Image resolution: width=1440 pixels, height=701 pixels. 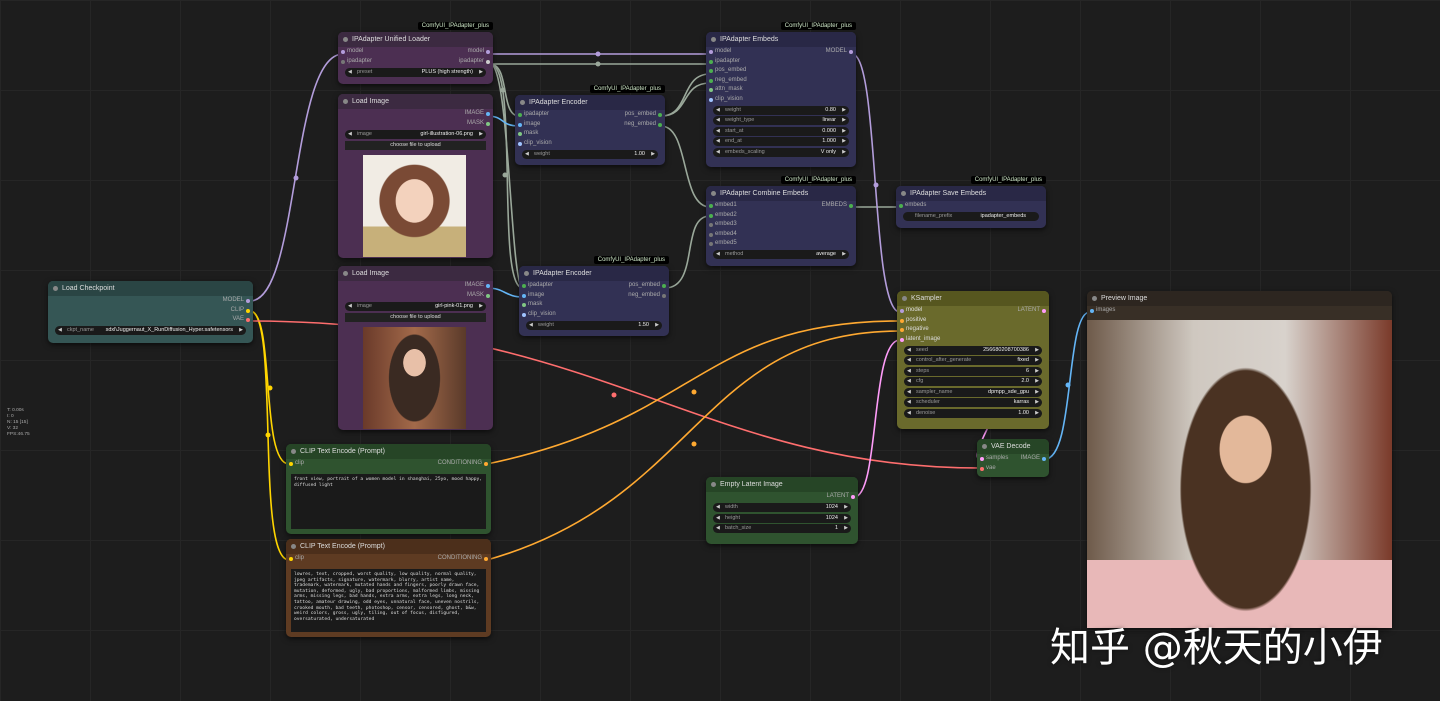 What do you see at coordinates (971, 193) in the screenshot?
I see `node-title: IPAdapter Save Embeds` at bounding box center [971, 193].